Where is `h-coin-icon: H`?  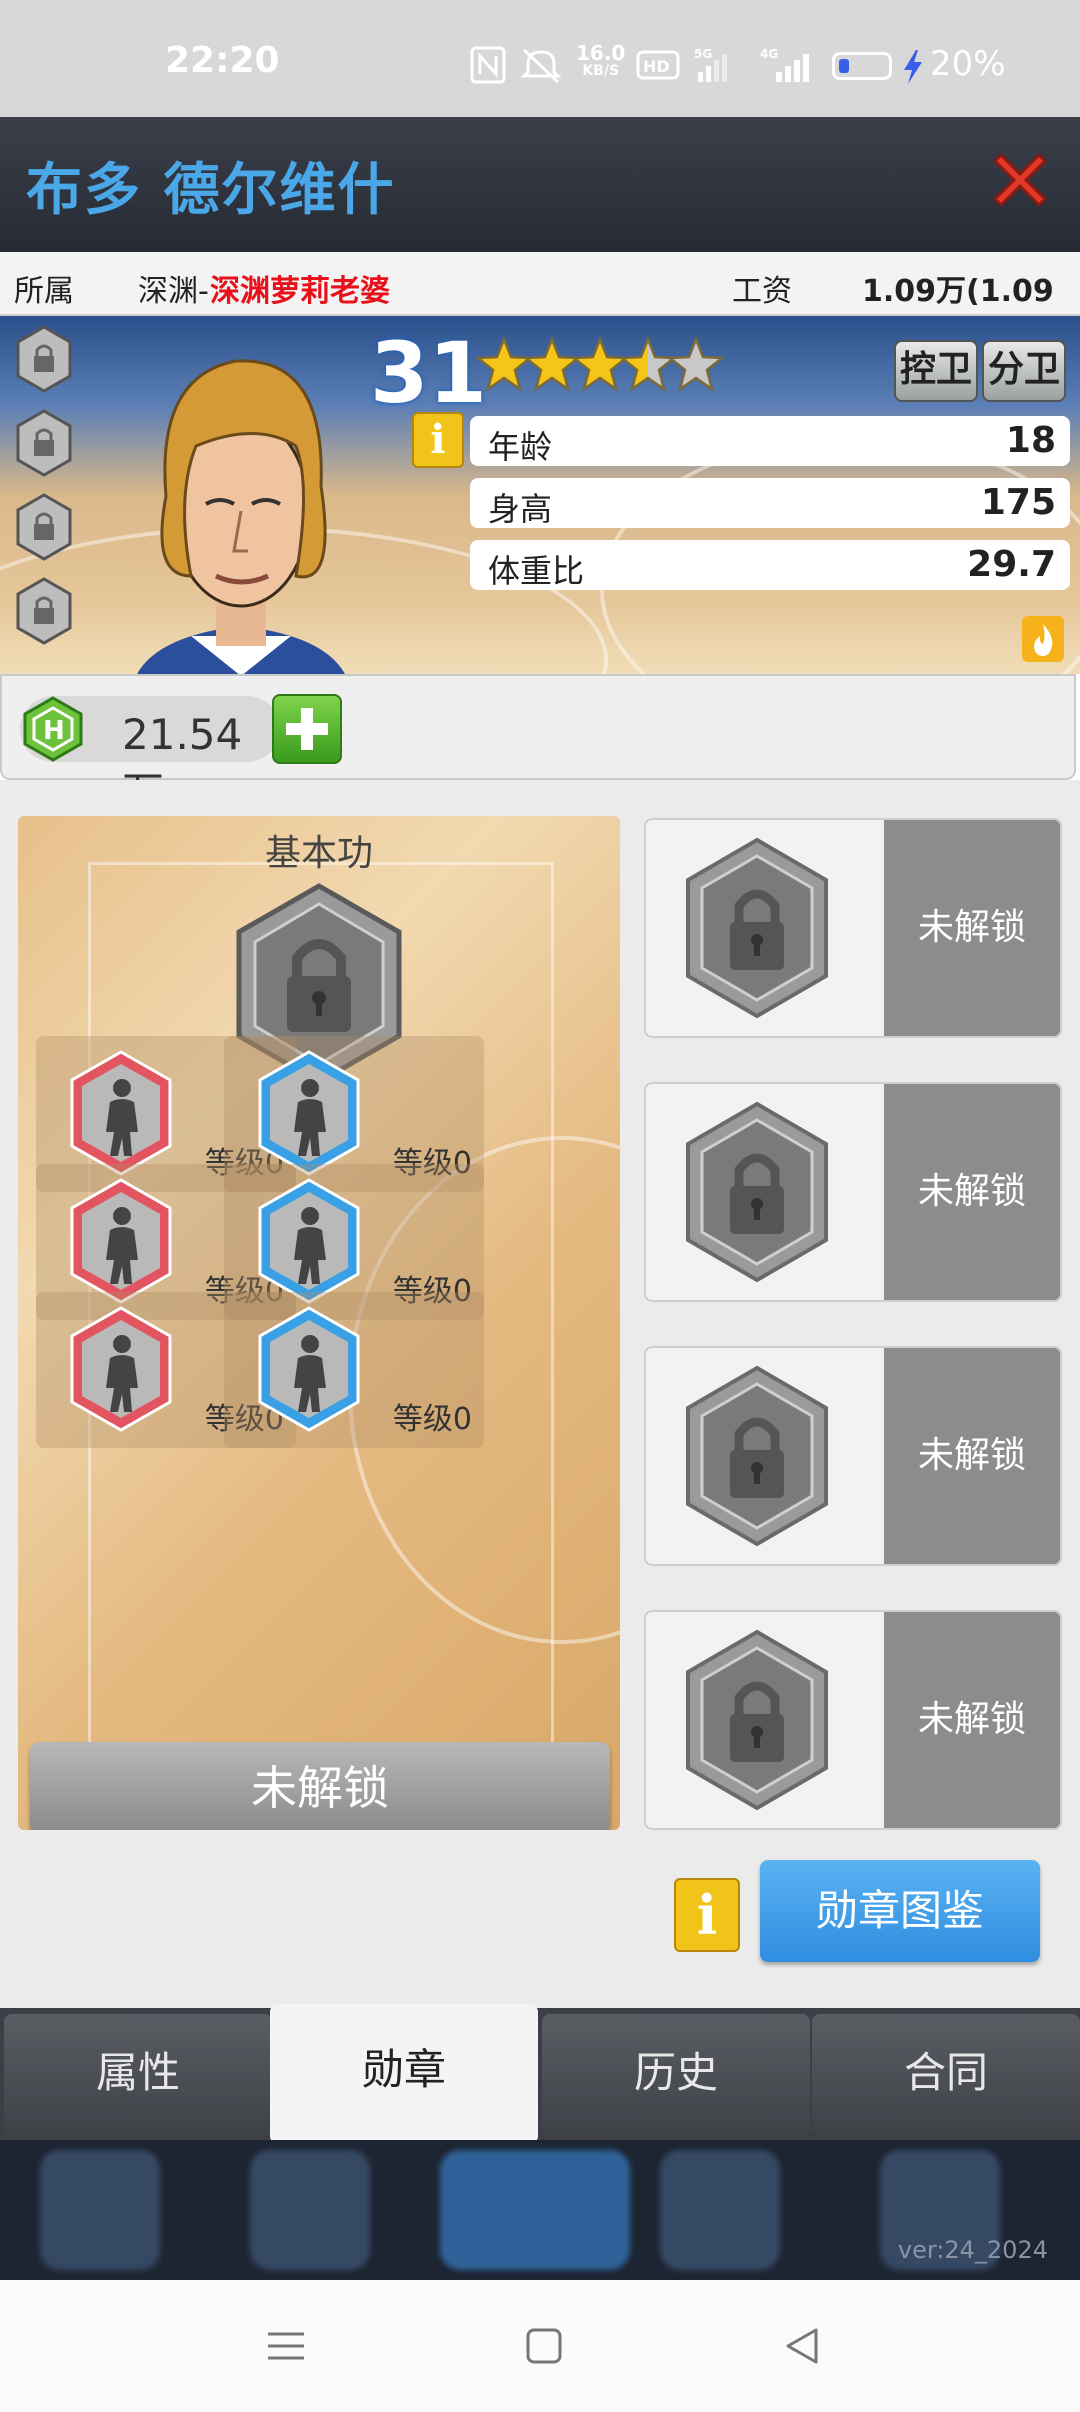 h-coin-icon: H is located at coordinates (53, 729).